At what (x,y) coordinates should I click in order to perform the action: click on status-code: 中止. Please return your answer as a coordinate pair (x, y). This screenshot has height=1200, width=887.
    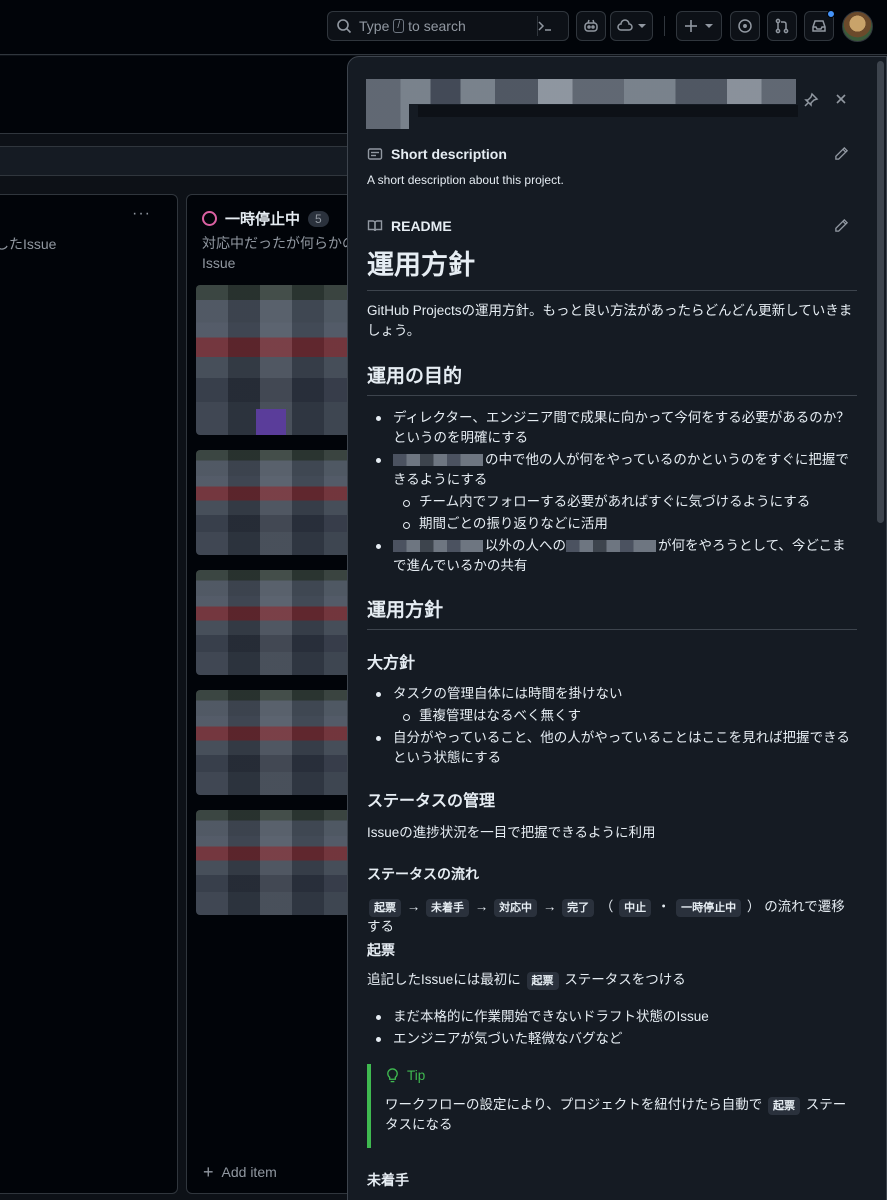
    Looking at the image, I should click on (635, 908).